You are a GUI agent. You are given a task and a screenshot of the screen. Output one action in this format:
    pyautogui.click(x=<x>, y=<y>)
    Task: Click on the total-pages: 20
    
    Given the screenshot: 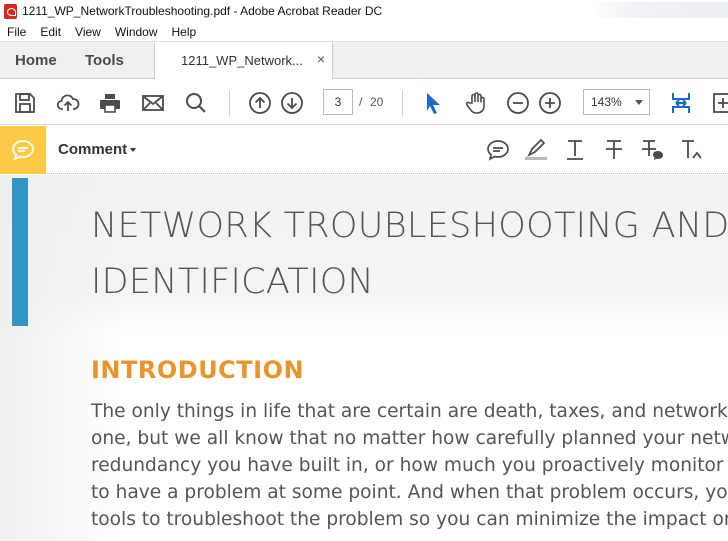 What is the action you would take?
    pyautogui.click(x=377, y=102)
    